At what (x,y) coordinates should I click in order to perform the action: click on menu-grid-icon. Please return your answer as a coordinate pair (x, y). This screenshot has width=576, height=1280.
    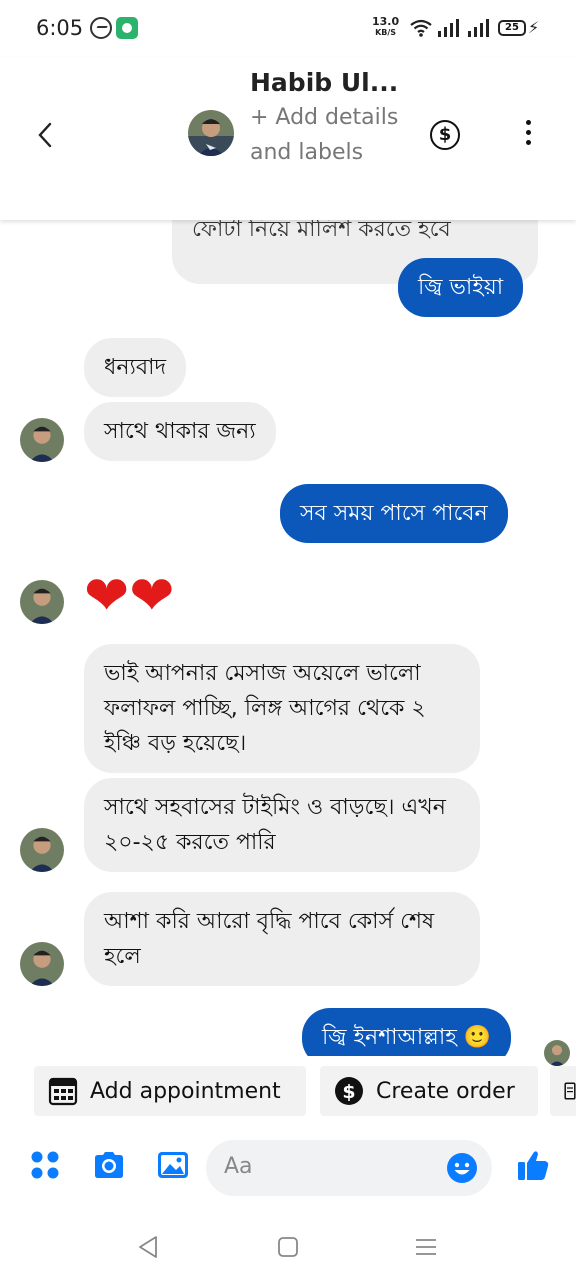
    Looking at the image, I should click on (45, 1165).